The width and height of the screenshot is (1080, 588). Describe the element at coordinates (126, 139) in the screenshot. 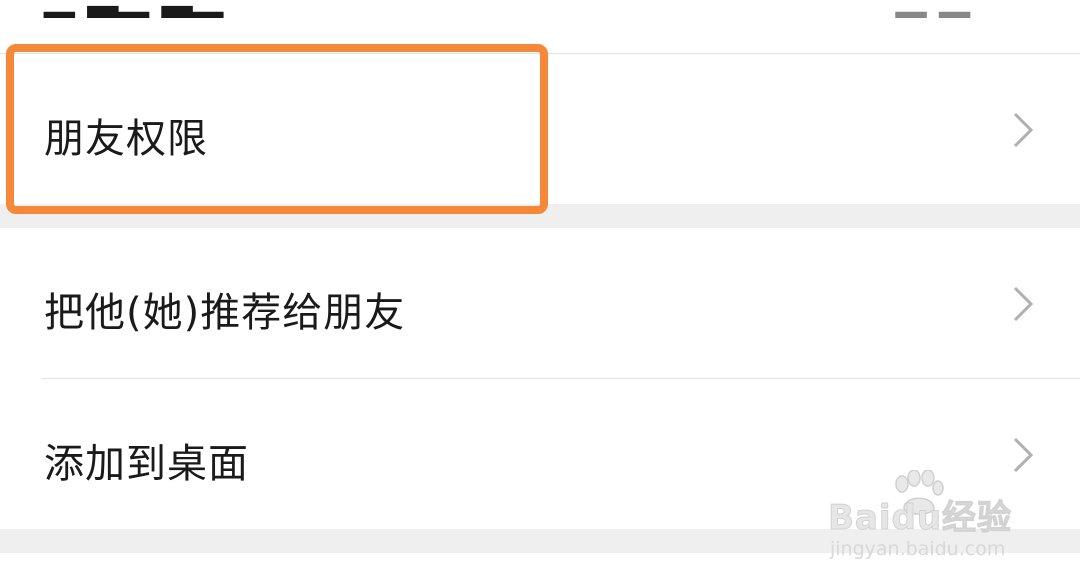

I see `row-label: 朋友权限` at that location.